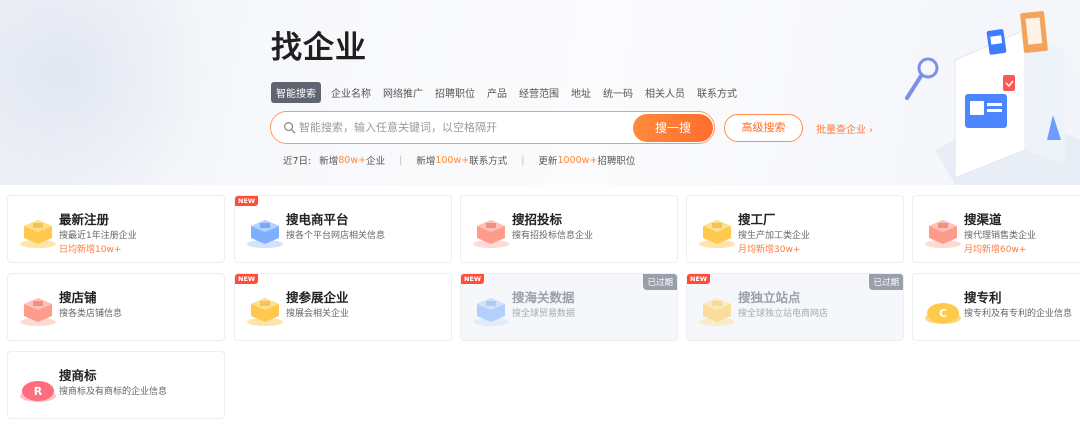  Describe the element at coordinates (544, 314) in the screenshot. I see `card-description: 搜全球贸易数据` at that location.